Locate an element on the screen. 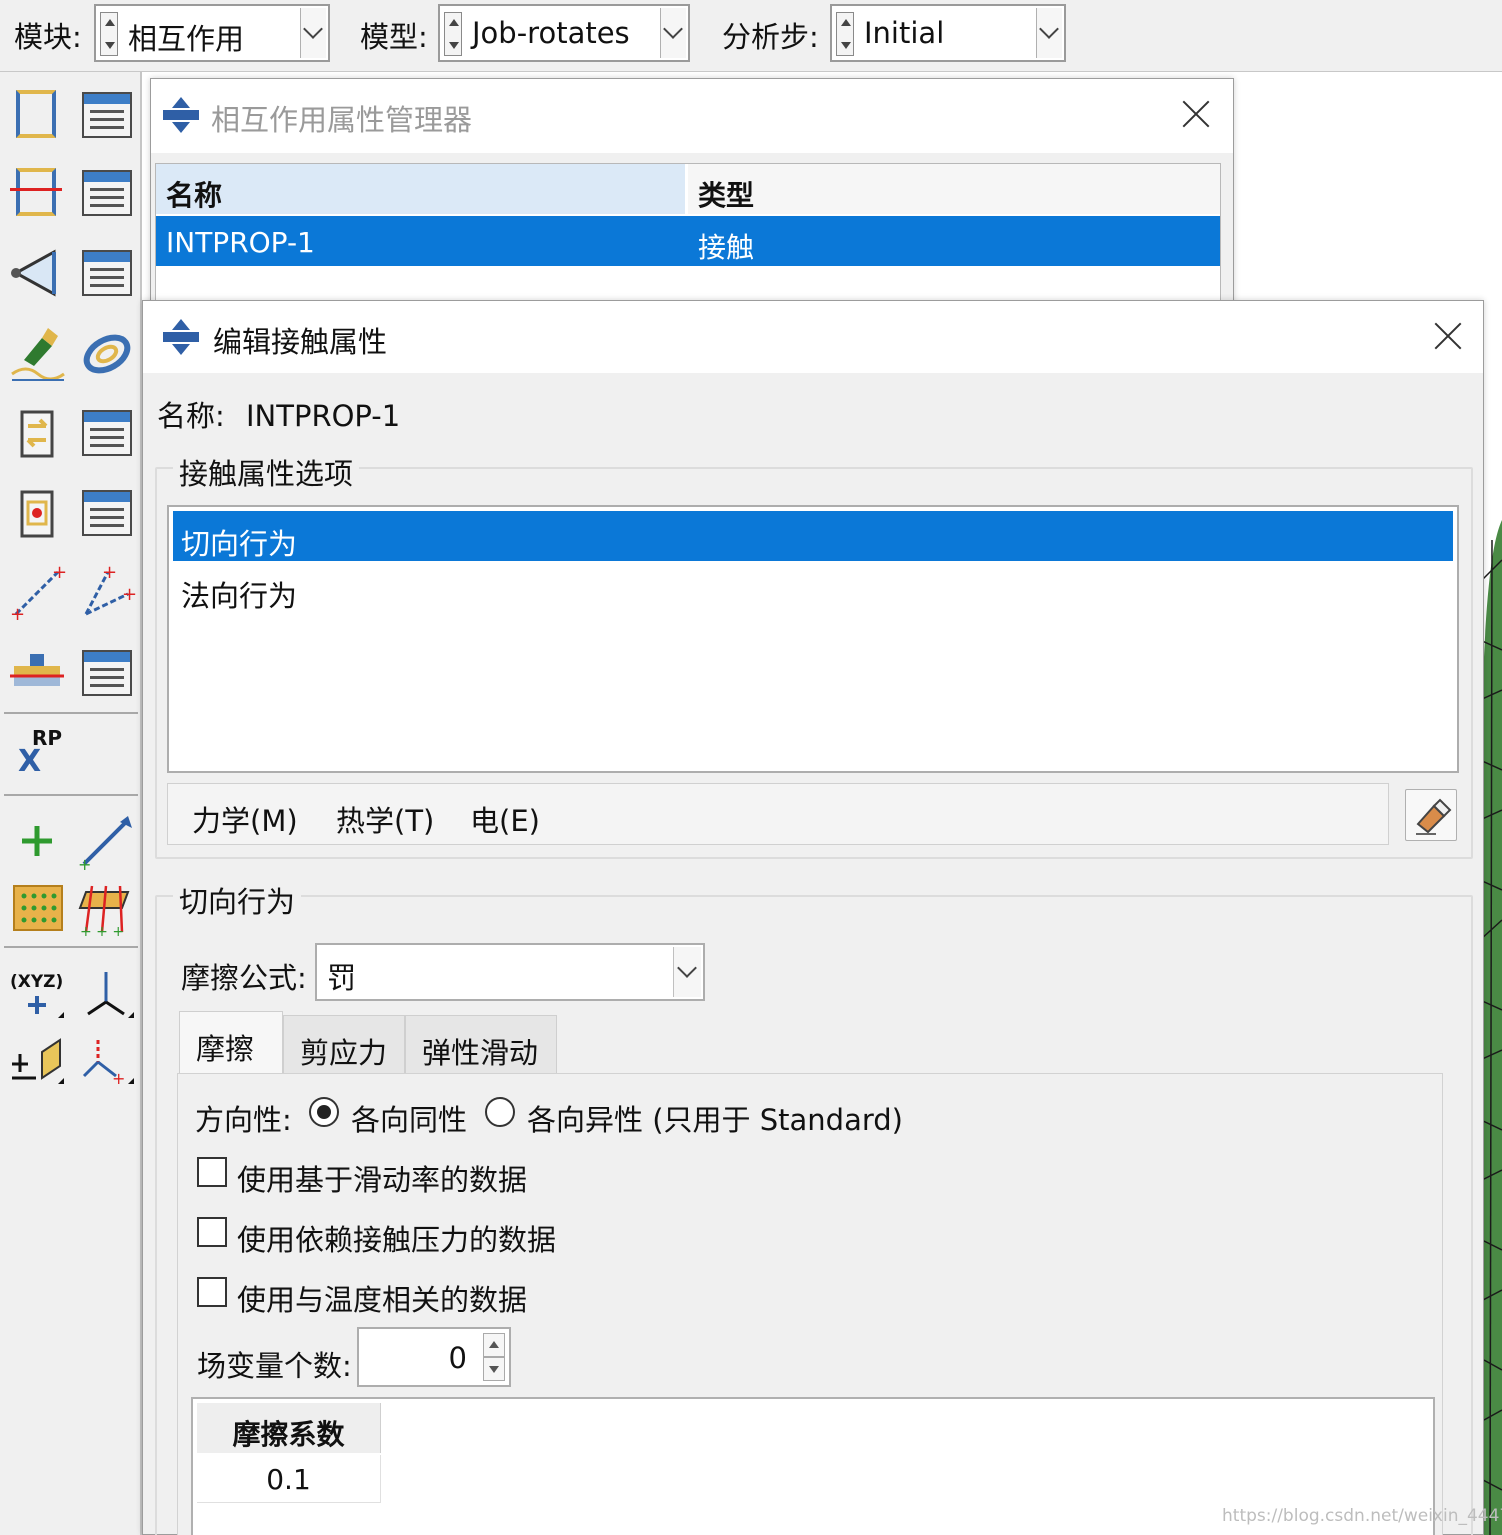 The height and width of the screenshot is (1535, 1502). interaction-property-manager-window: 相互作用属性管理器 名称 类型 INTPROP-1 接触 is located at coordinates (692, 193).